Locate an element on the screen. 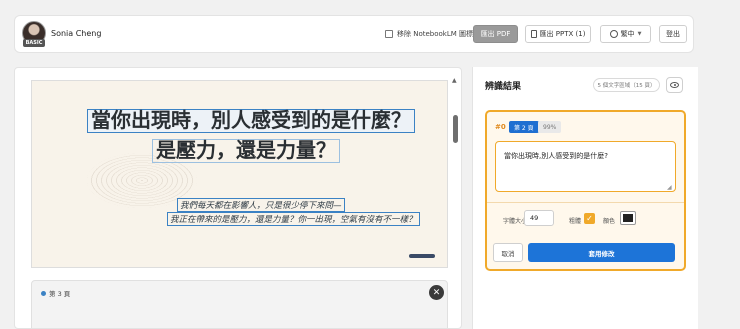 The height and width of the screenshot is (329, 740). export-pdf-button: 匯出 PDF is located at coordinates (495, 34).